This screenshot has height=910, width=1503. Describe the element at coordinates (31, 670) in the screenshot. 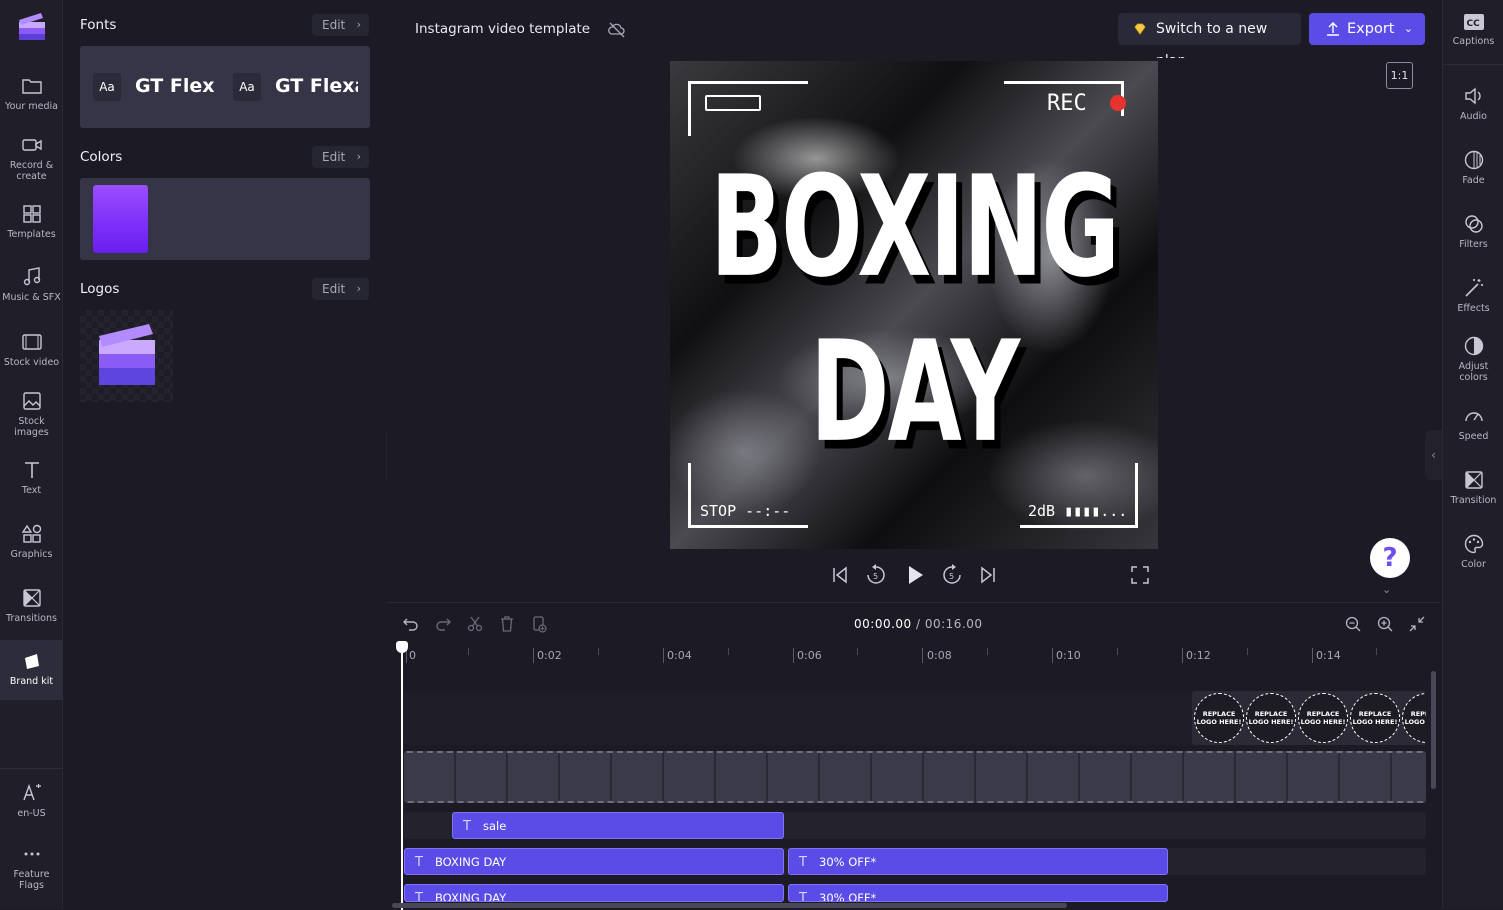

I see `rail-brand-kit: Brand kit` at that location.